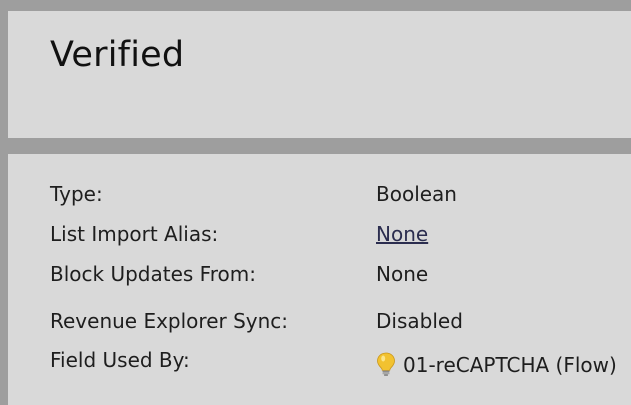 Image resolution: width=631 pixels, height=405 pixels. I want to click on revenue-explorer-sync-value: Disabled, so click(419, 321).